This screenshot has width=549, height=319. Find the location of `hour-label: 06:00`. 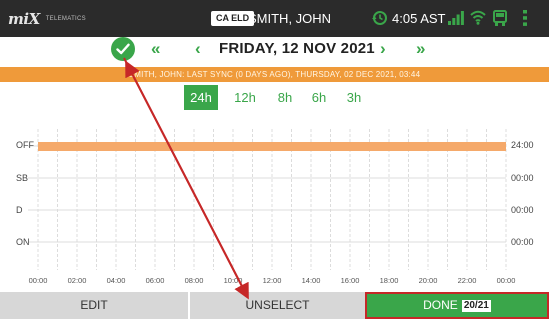

hour-label: 06:00 is located at coordinates (155, 280).